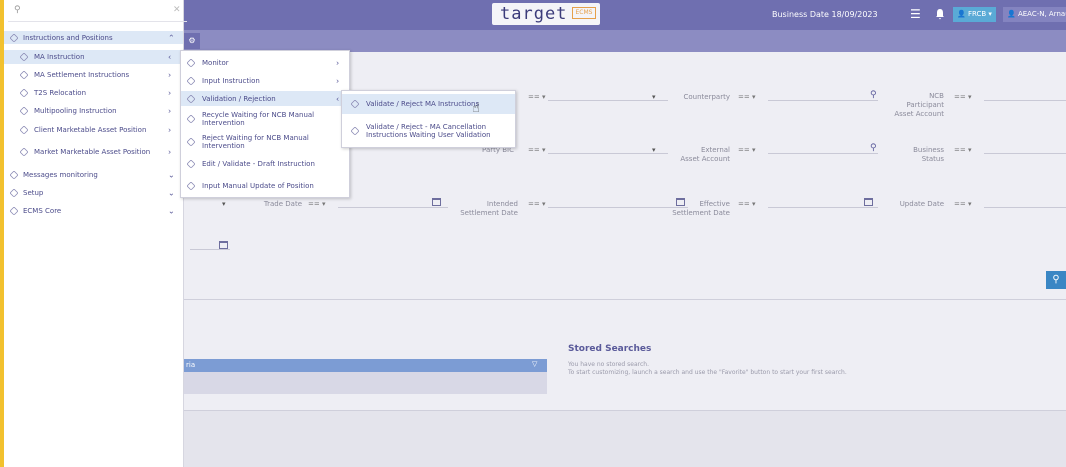 This screenshot has height=467, width=1066. Describe the element at coordinates (705, 154) in the screenshot. I see `external-asset-label: External Asset Account` at that location.